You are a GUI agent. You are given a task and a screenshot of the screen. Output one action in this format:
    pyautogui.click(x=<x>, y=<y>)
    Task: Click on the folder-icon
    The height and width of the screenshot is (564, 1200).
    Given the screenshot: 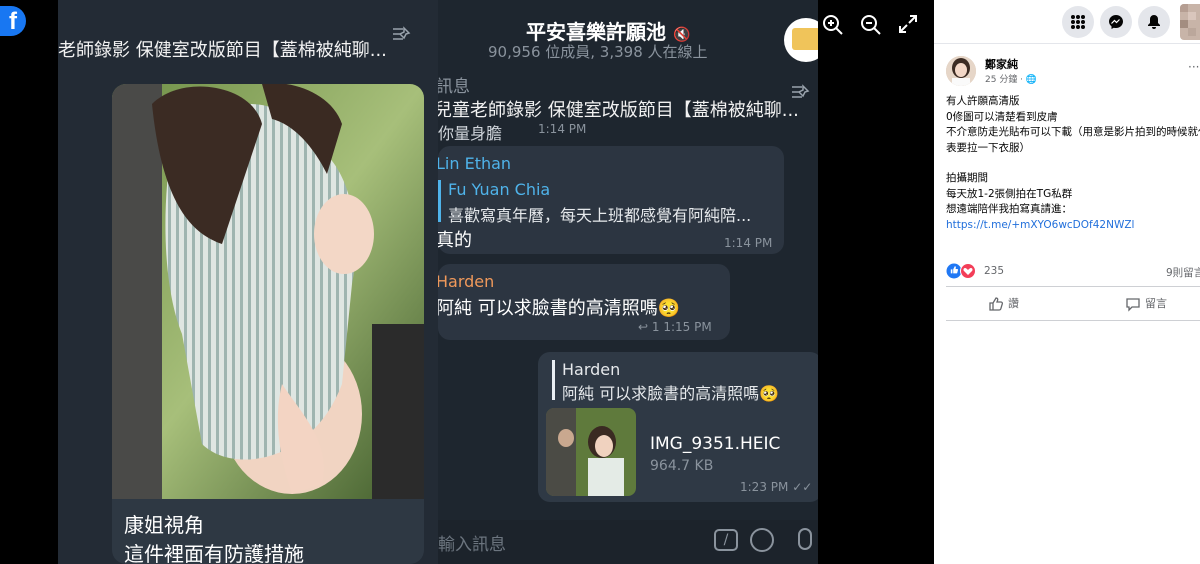 What is the action you would take?
    pyautogui.click(x=805, y=39)
    